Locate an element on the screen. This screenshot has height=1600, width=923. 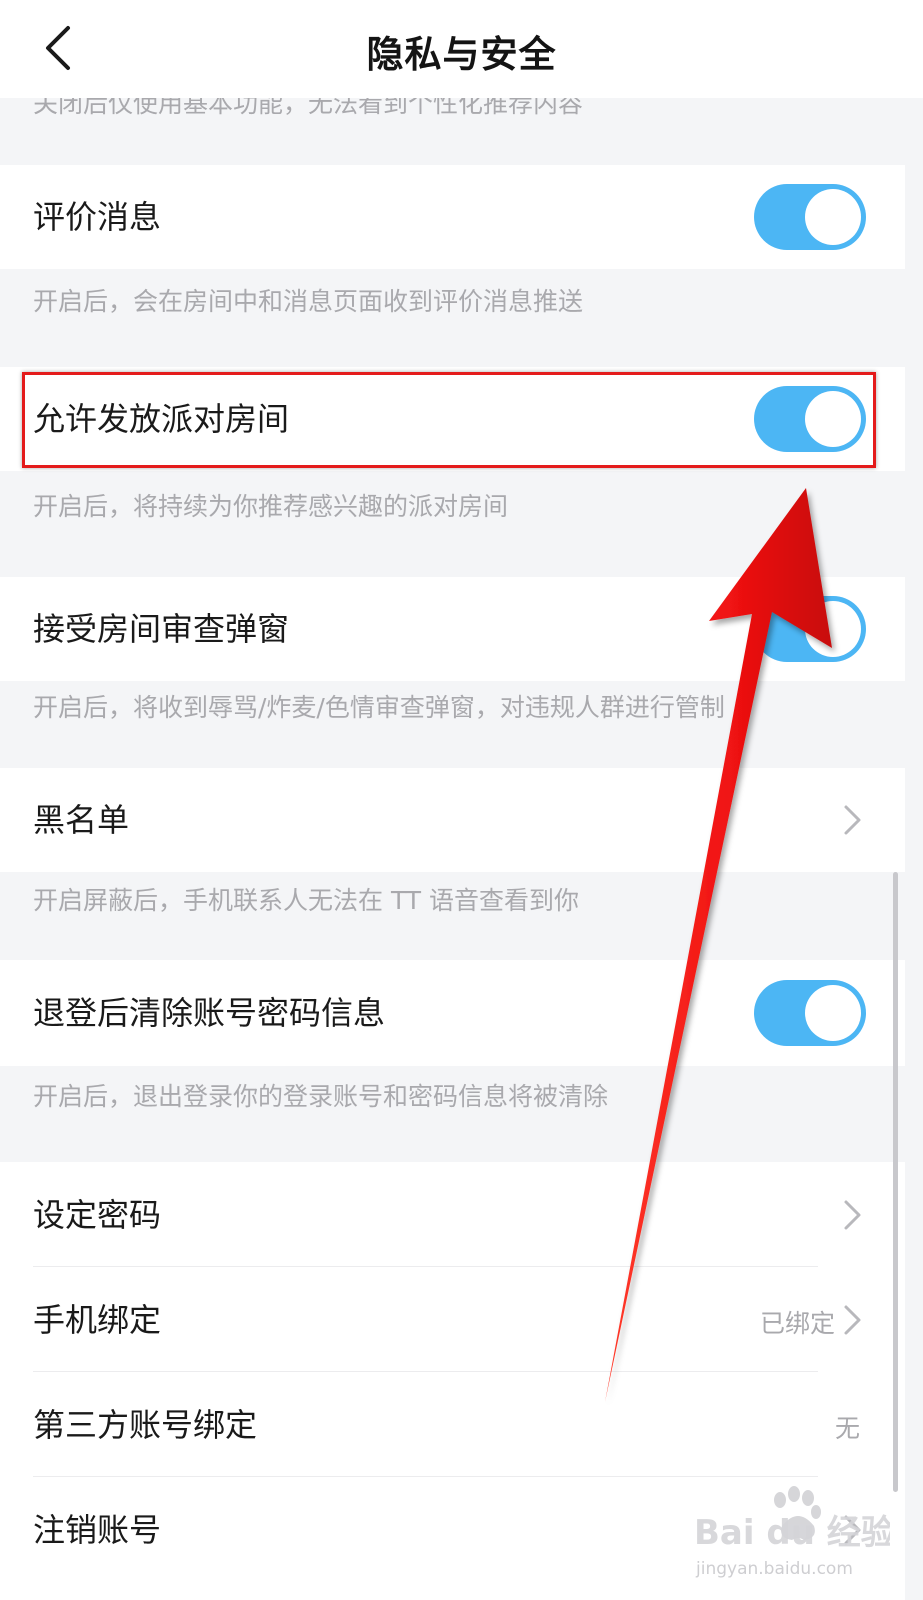
party-room-row: 允许发放派对房间 is located at coordinates (452, 419).